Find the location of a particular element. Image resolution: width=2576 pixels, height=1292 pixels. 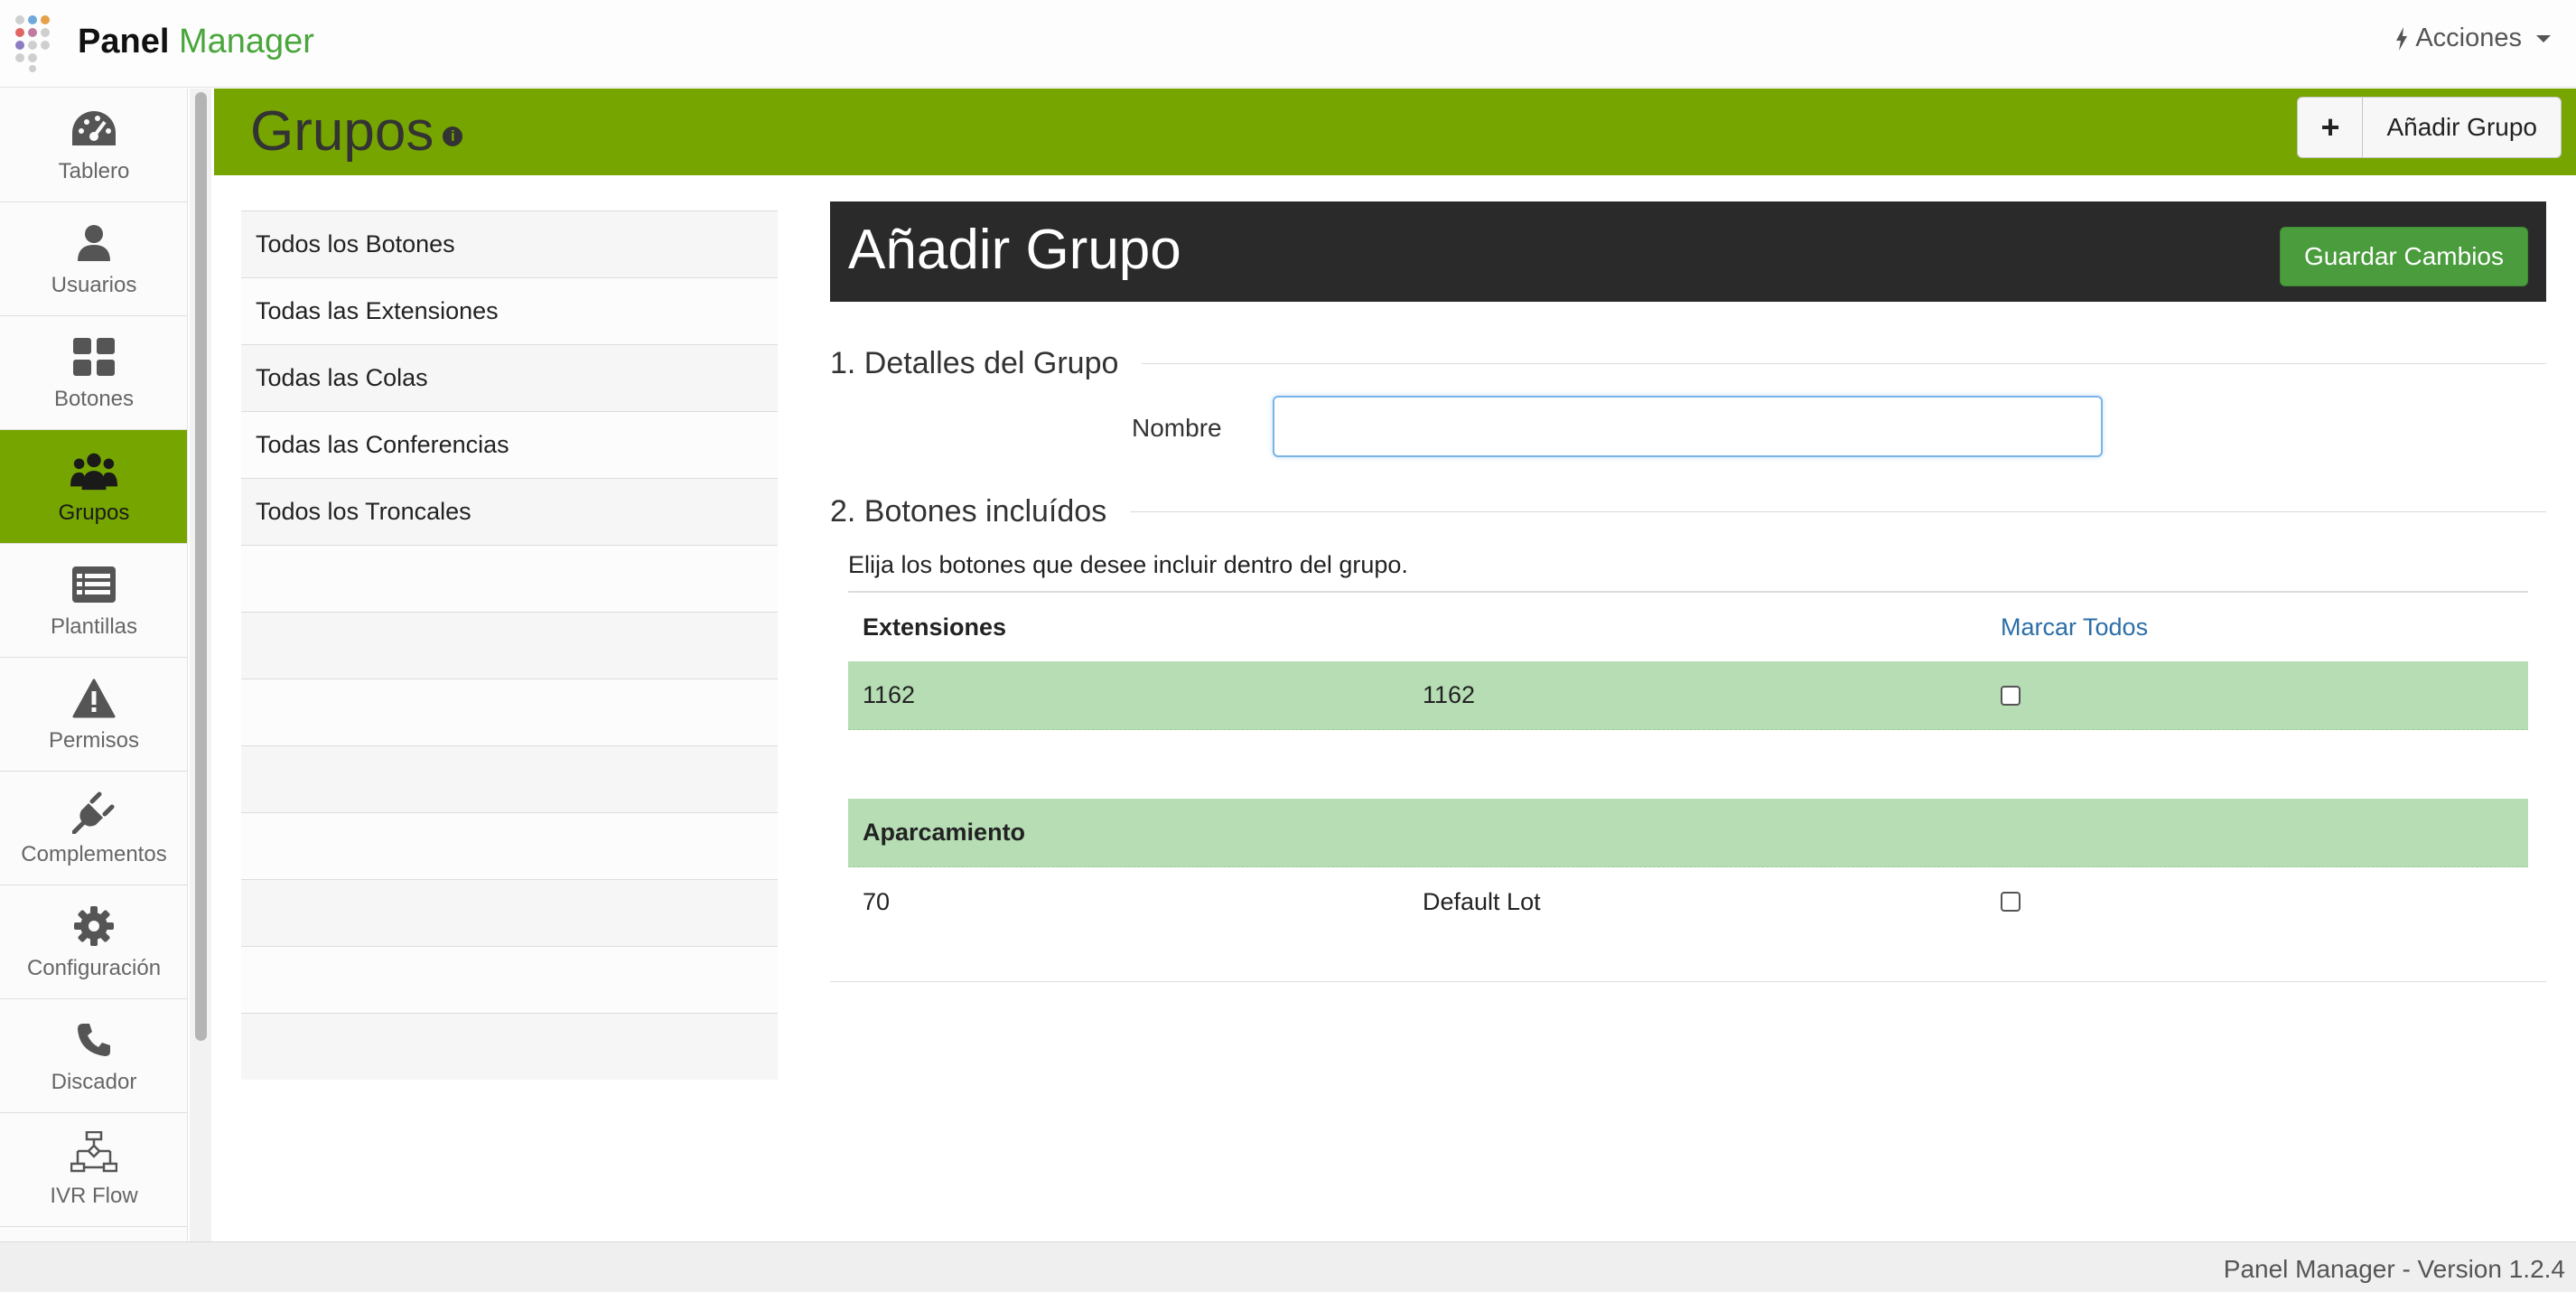

plus-icon: + is located at coordinates (2331, 127).